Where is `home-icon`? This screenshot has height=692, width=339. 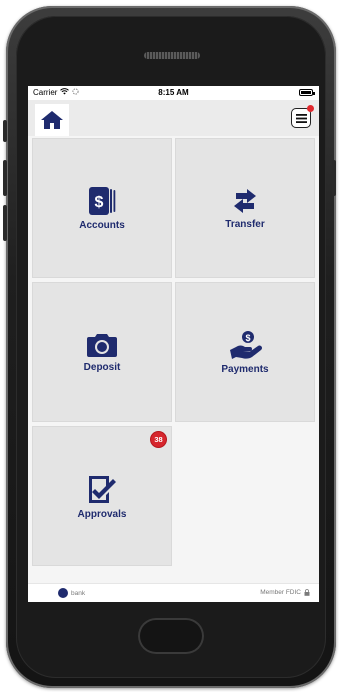
home-icon is located at coordinates (52, 120).